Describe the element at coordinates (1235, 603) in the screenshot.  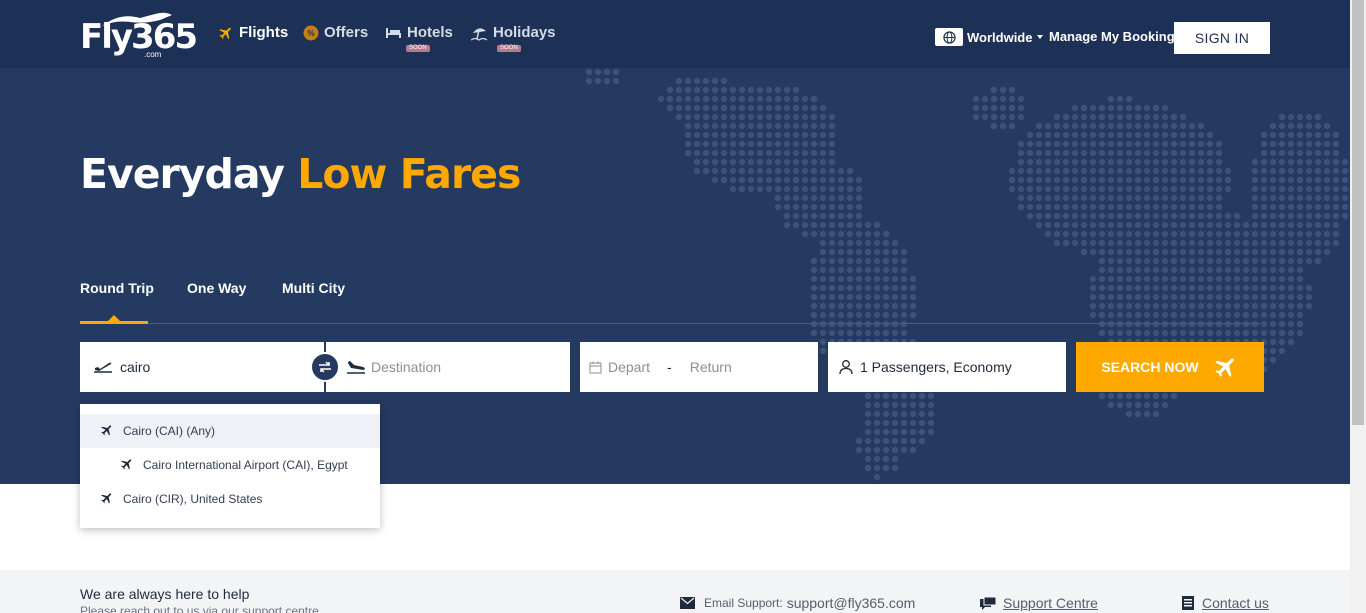
I see `contact-us-link: Contact us` at that location.